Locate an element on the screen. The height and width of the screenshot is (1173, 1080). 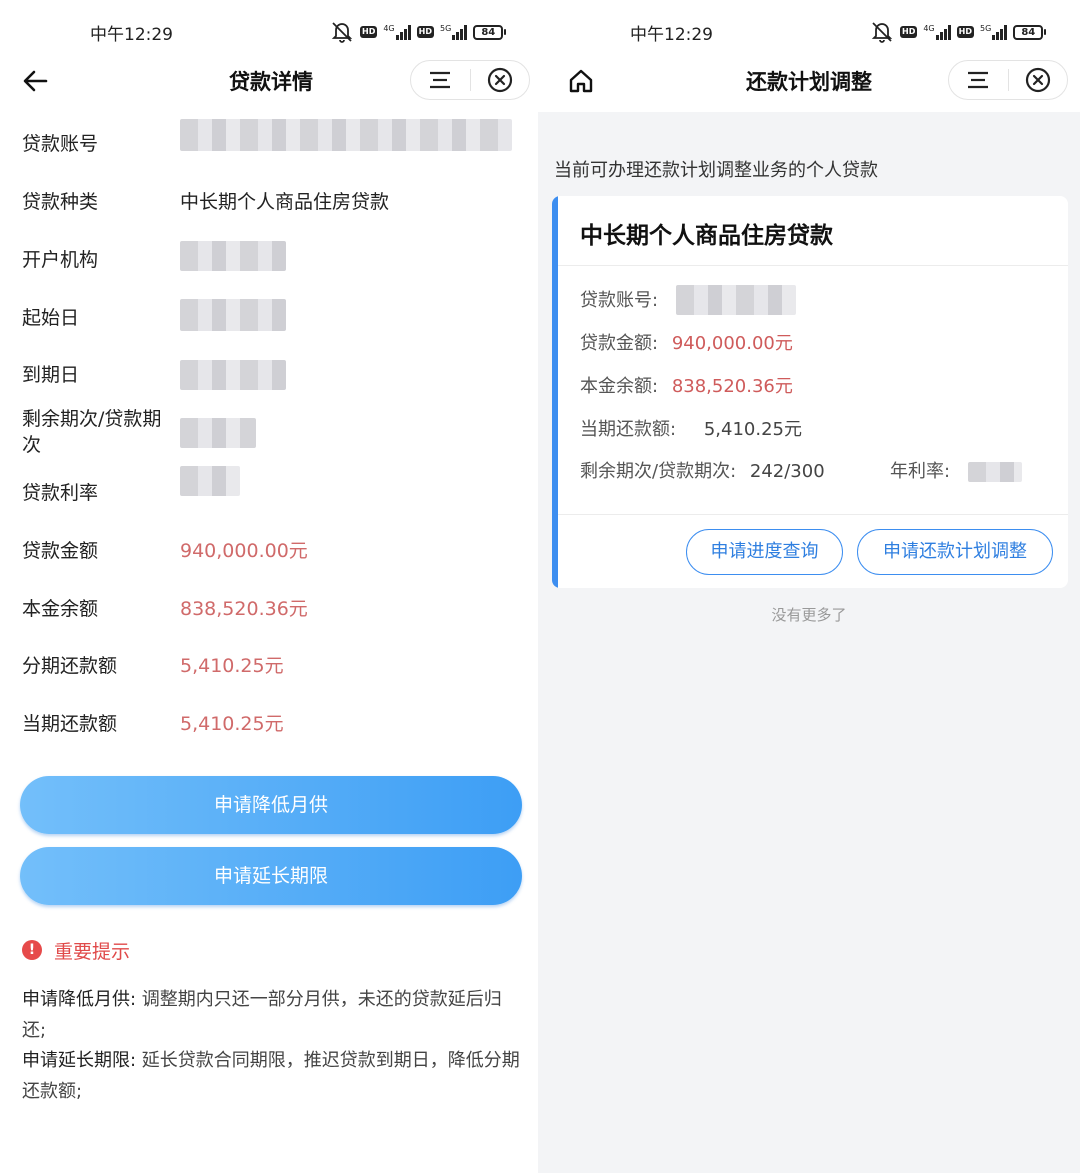
detail-label: 剩余期次/贷款期次 is located at coordinates (92, 432).